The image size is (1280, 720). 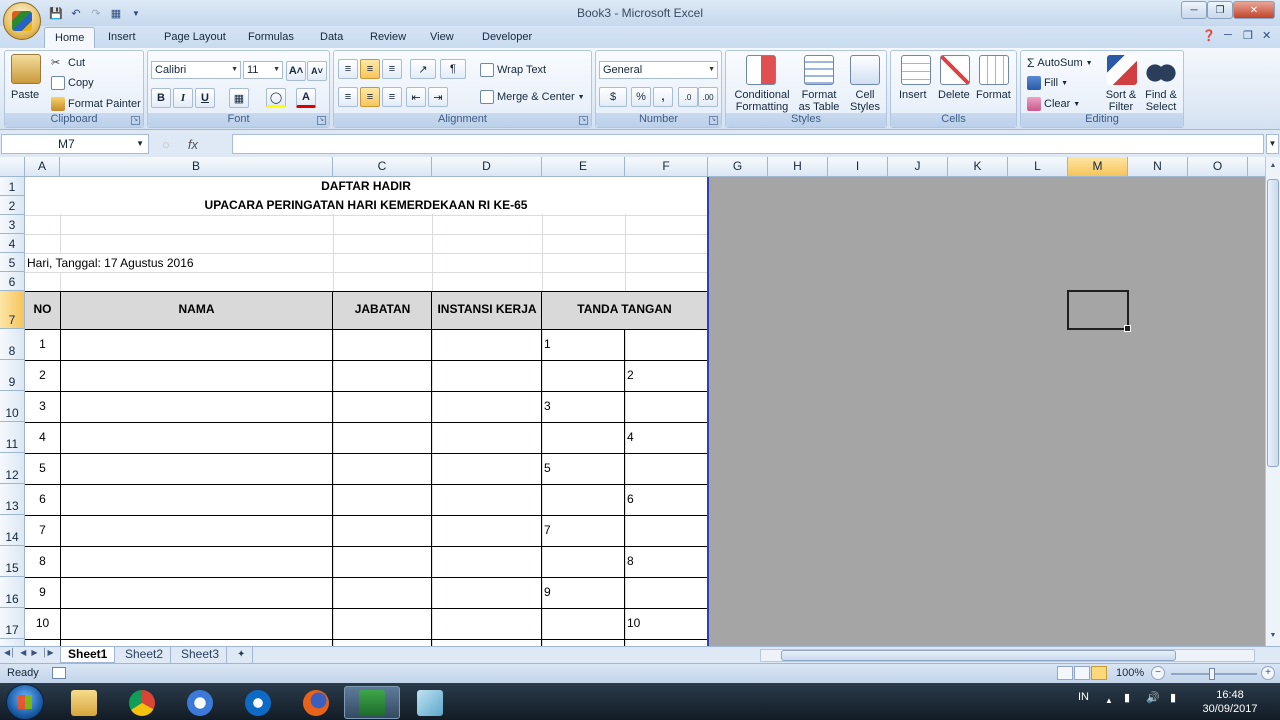 I want to click on cell-styles-button: Cell Styles, so click(x=865, y=101).